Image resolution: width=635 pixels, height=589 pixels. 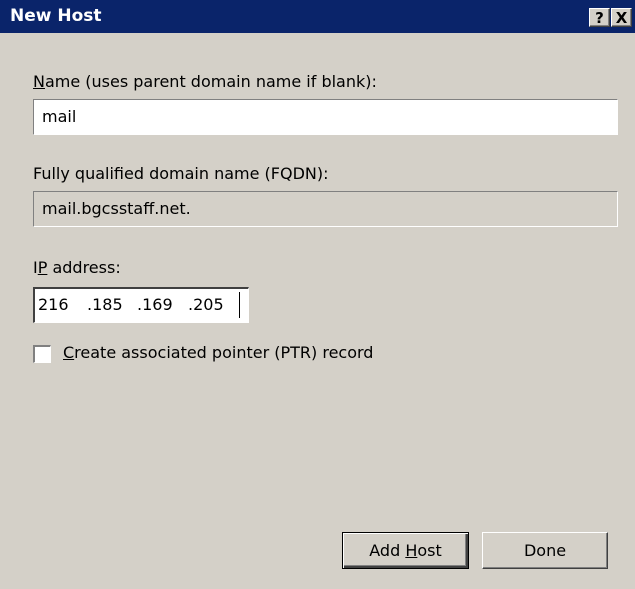 What do you see at coordinates (77, 267) in the screenshot?
I see `ip-address-label: IP address:` at bounding box center [77, 267].